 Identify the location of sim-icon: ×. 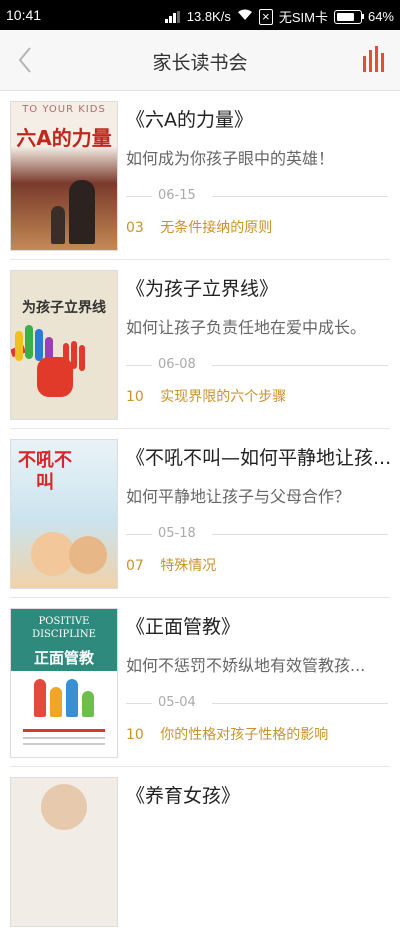
(265, 16).